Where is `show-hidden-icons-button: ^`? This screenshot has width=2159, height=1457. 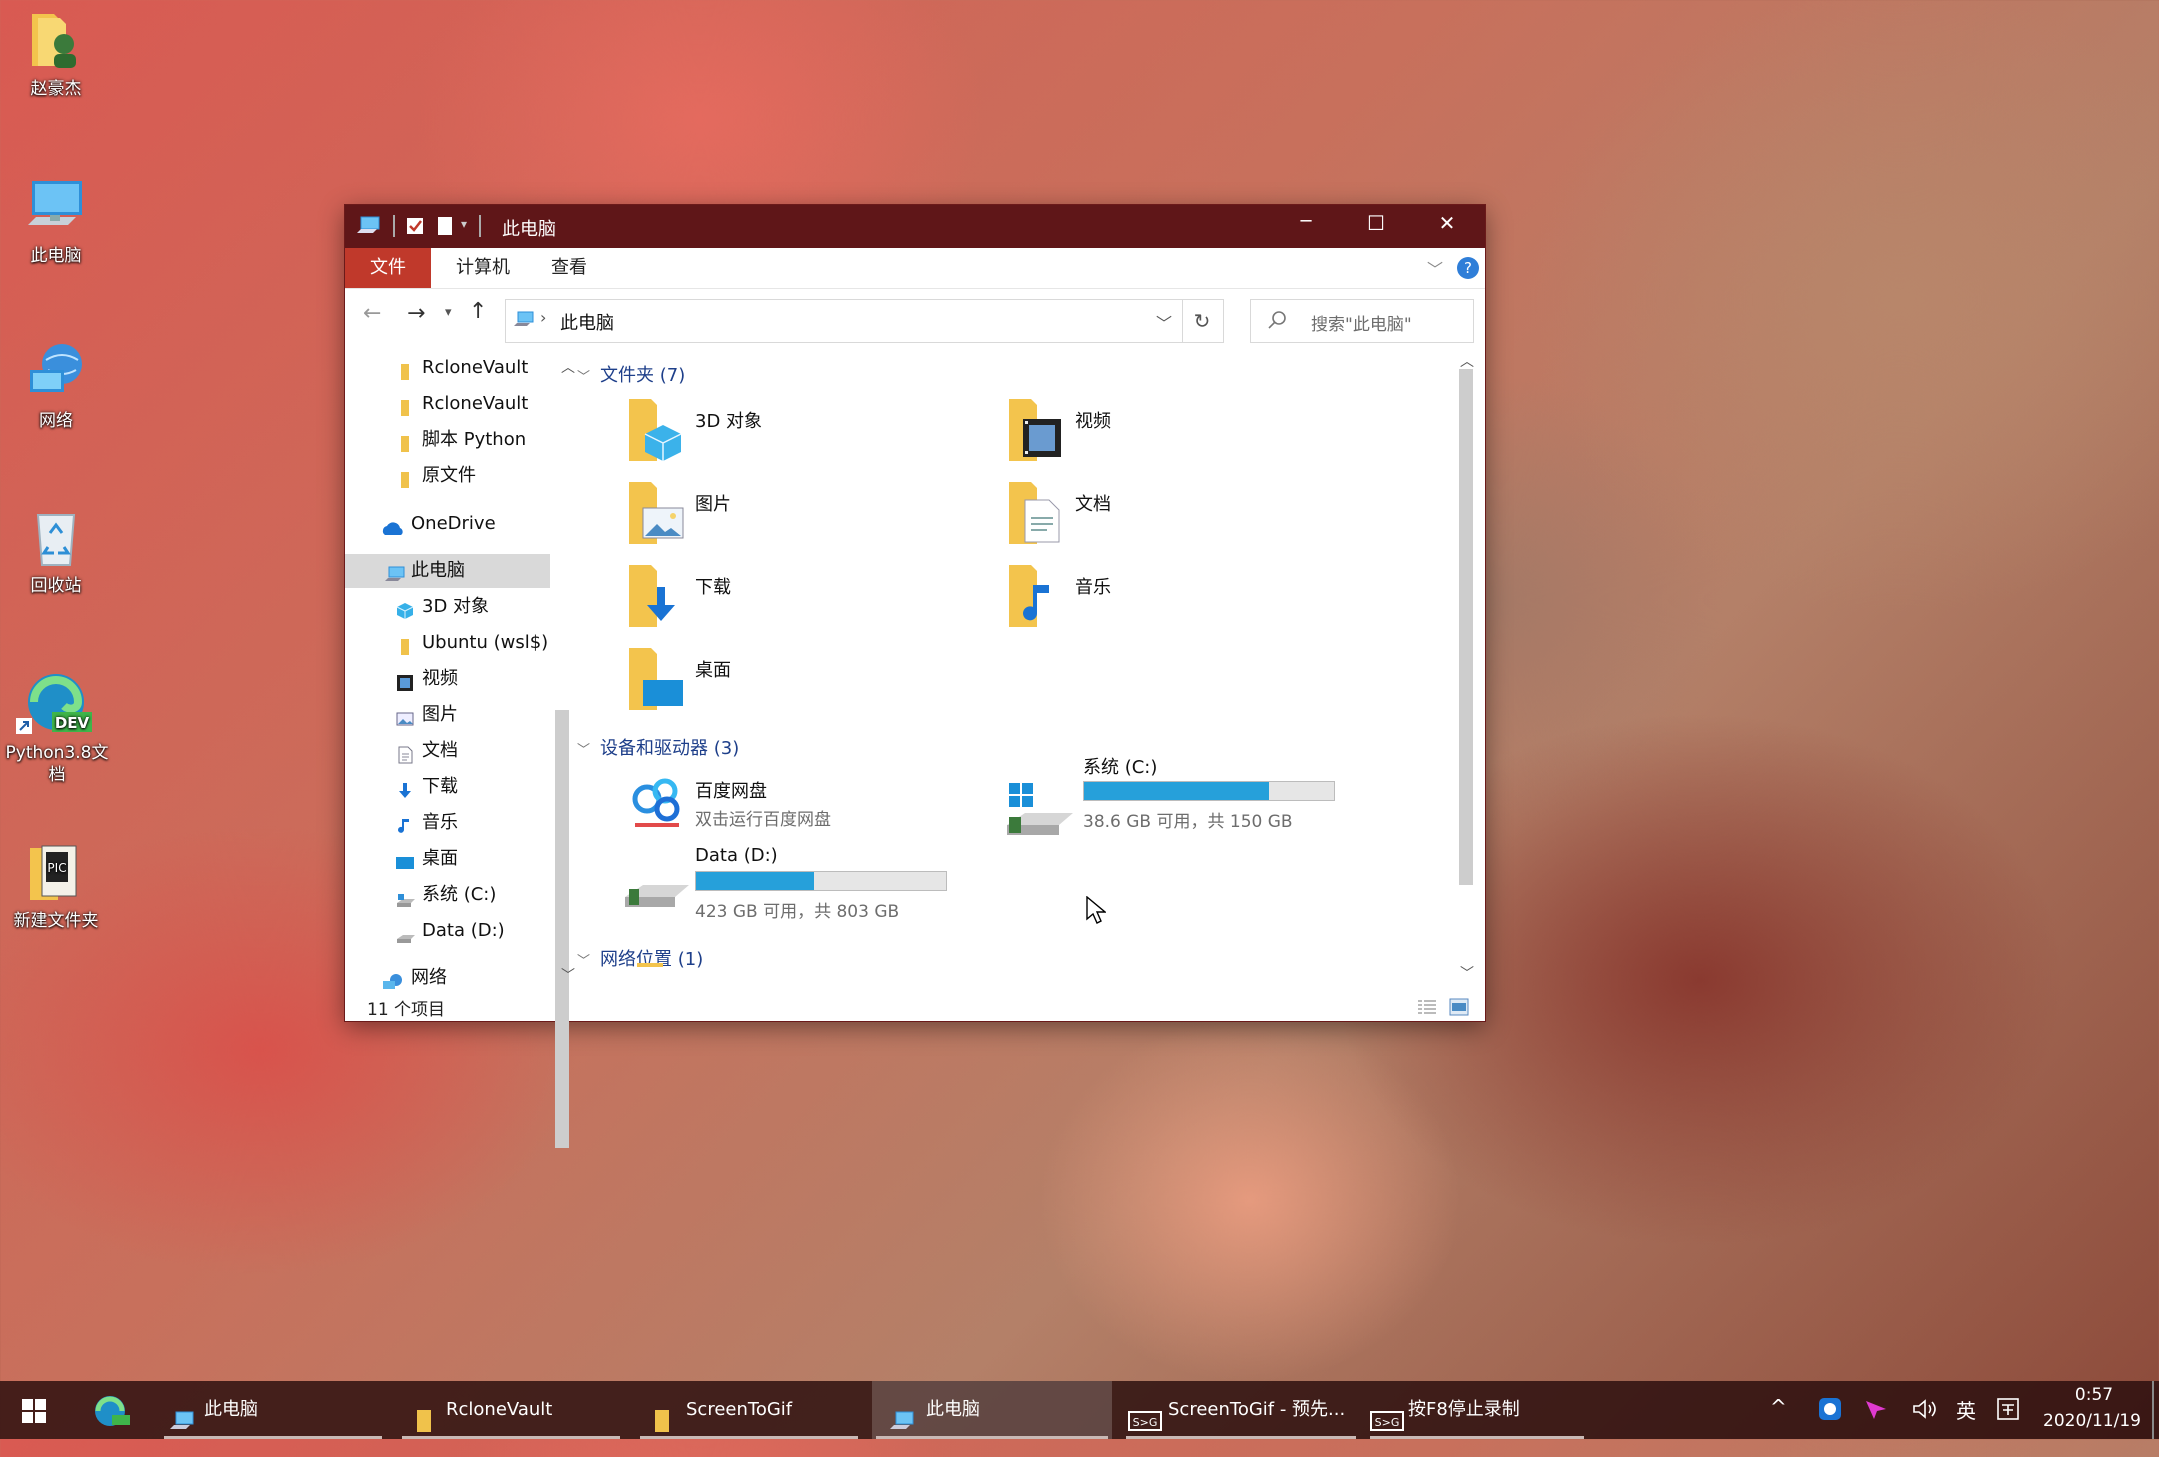 show-hidden-icons-button: ^ is located at coordinates (1778, 1407).